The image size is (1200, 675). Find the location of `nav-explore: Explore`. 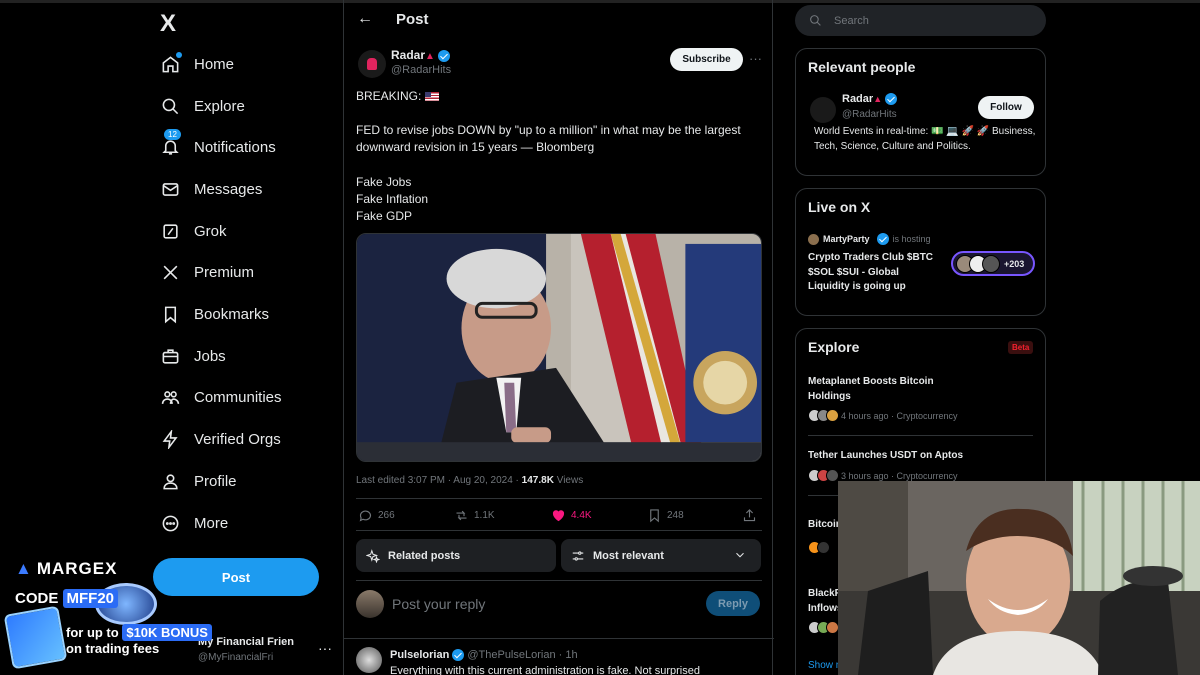

nav-explore: Explore is located at coordinates (202, 106).